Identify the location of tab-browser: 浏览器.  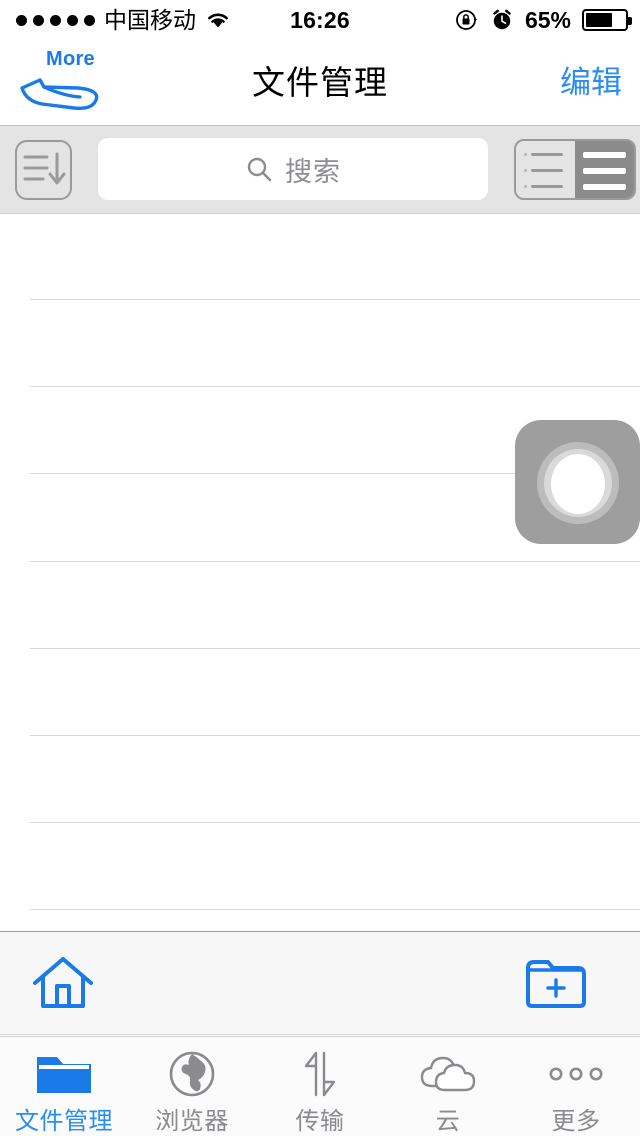
(192, 1086).